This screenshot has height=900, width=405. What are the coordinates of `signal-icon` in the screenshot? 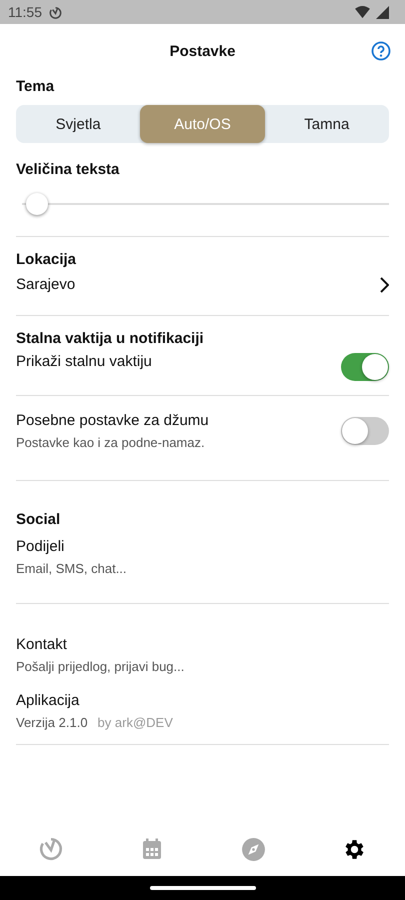 It's located at (382, 12).